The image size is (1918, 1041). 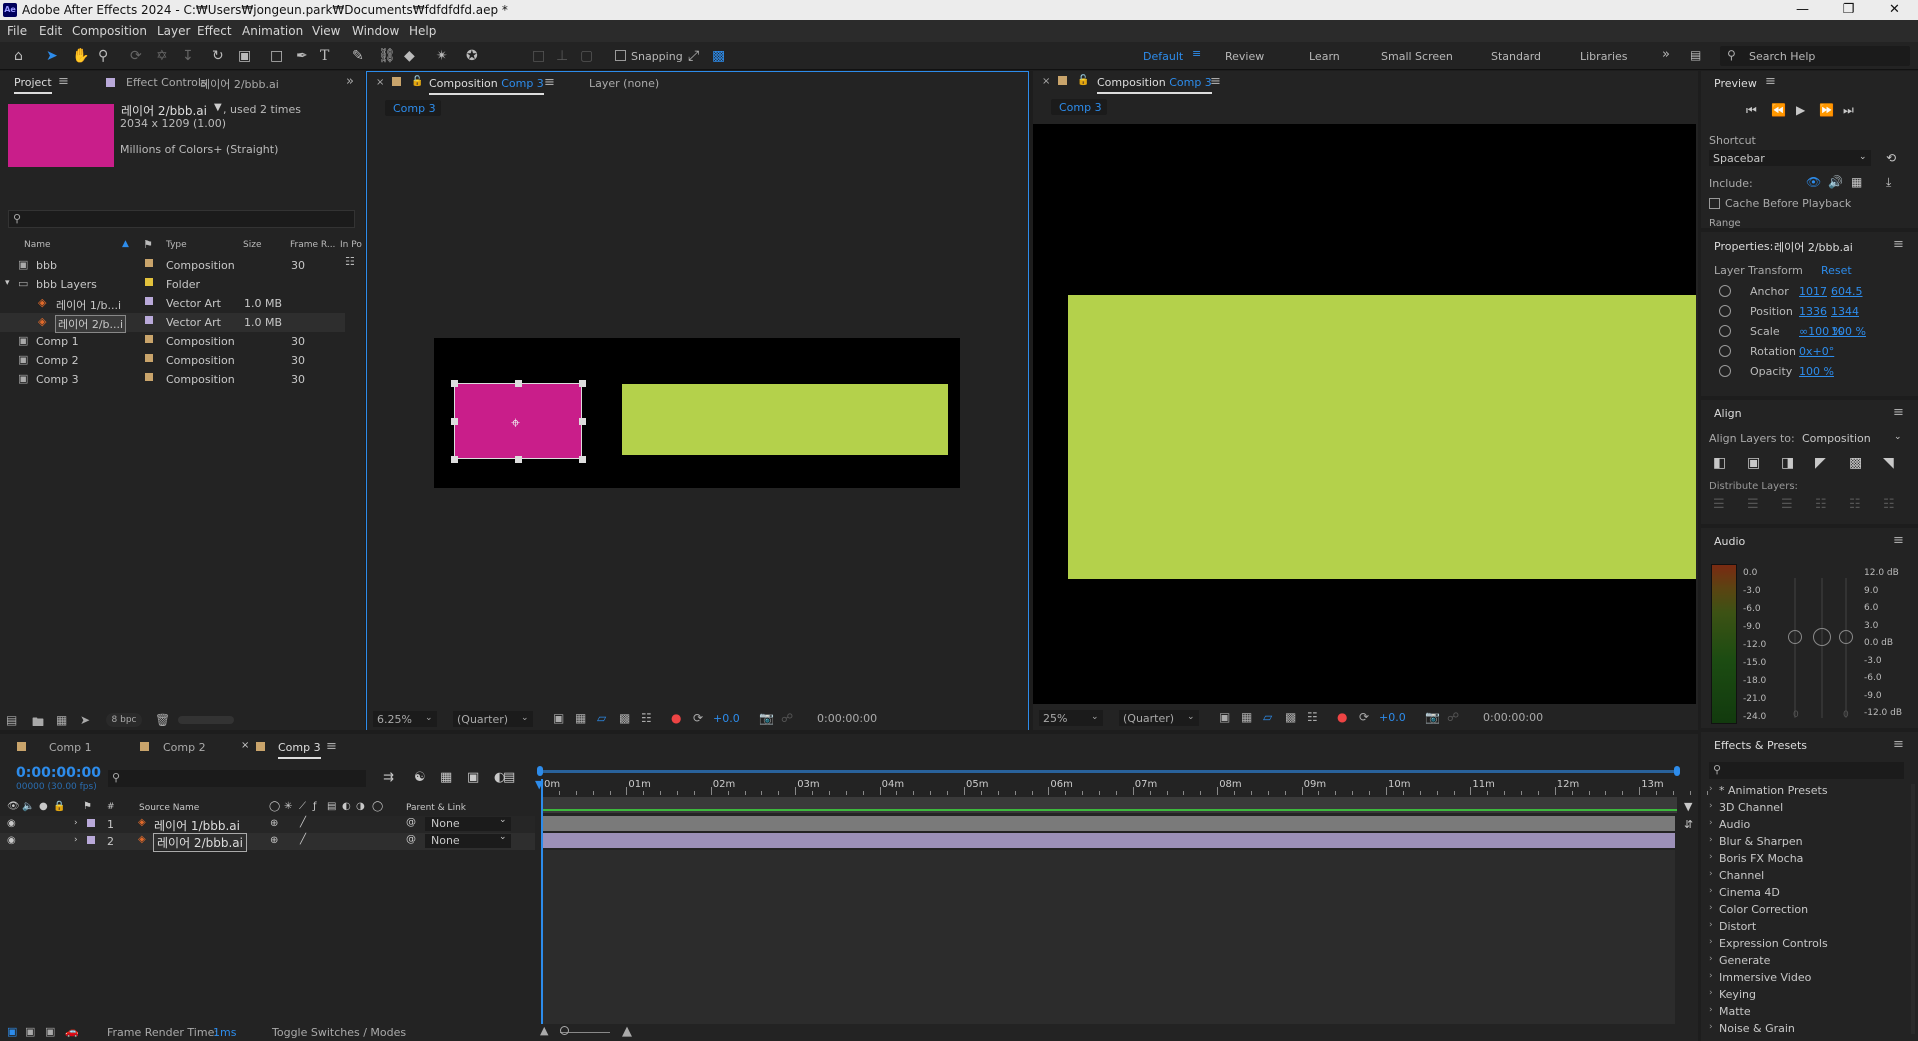 I want to click on number-column-icon: #, so click(x=111, y=807).